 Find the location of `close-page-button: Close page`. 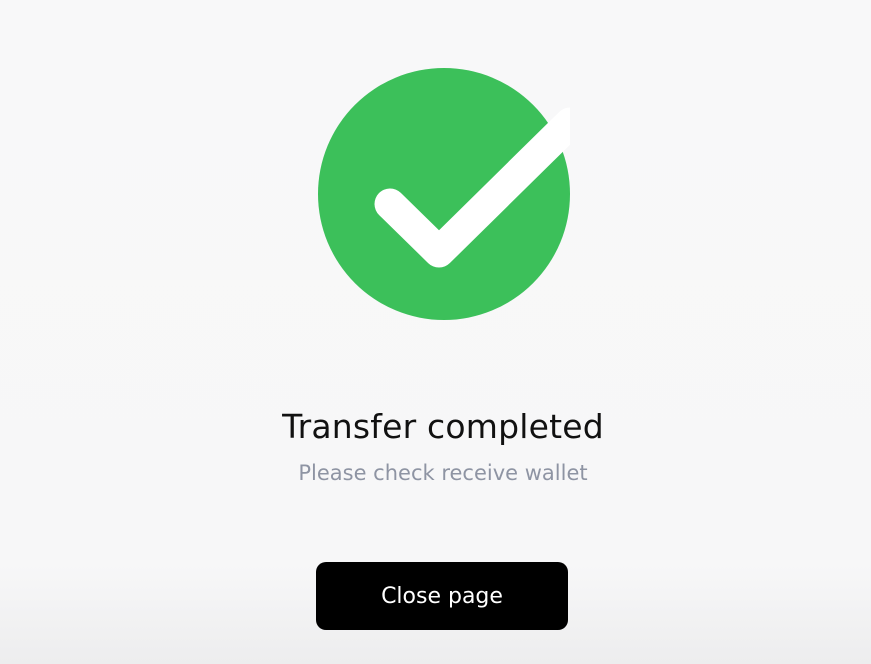

close-page-button: Close page is located at coordinates (442, 596).